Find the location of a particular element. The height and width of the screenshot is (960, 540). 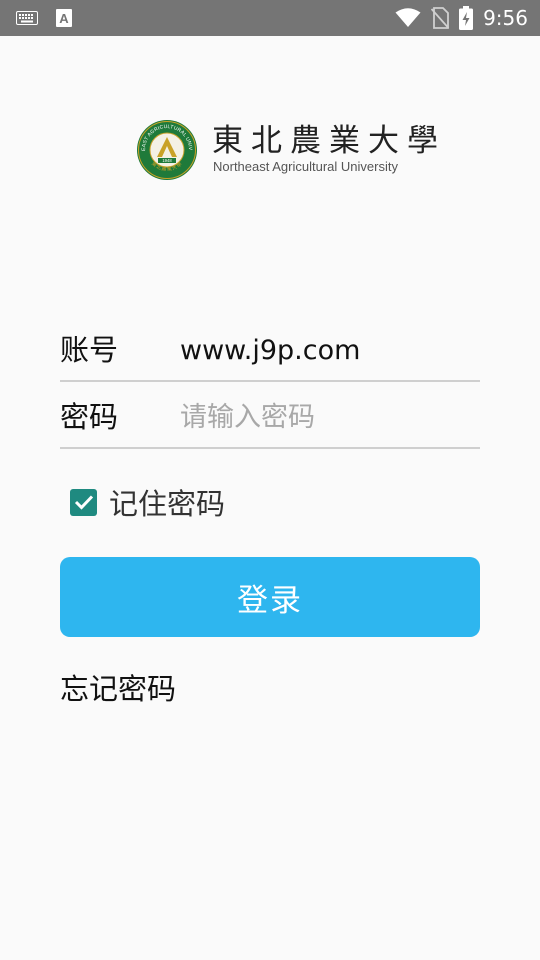

password-field: 密码 is located at coordinates (270, 417).